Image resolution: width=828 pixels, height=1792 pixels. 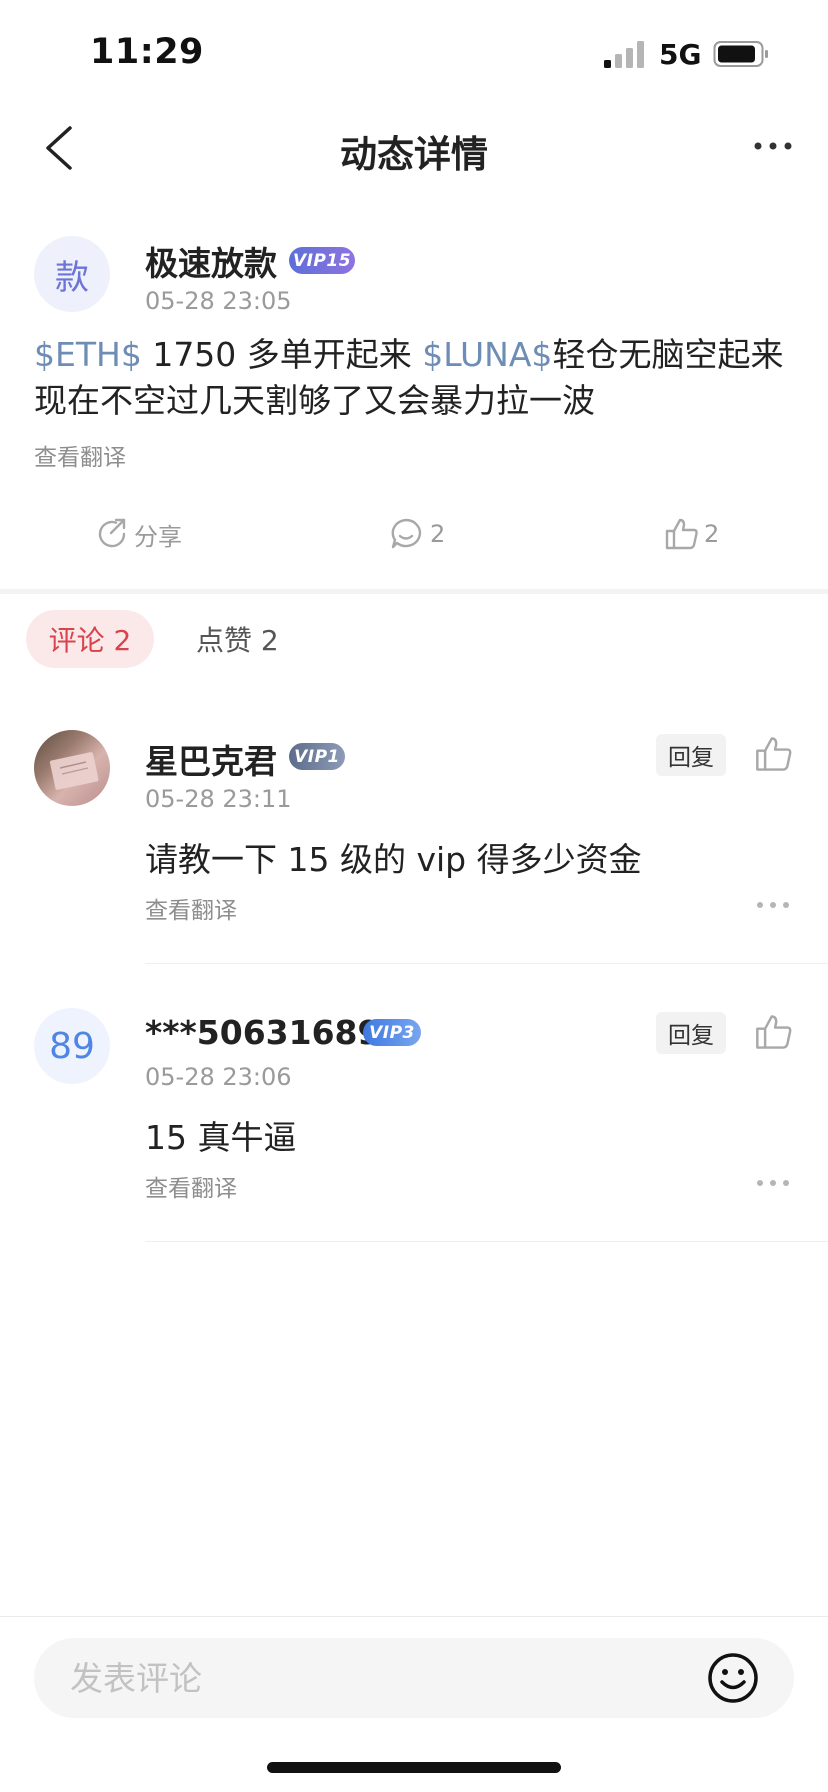 What do you see at coordinates (414, 1767) in the screenshot?
I see `home-indicator` at bounding box center [414, 1767].